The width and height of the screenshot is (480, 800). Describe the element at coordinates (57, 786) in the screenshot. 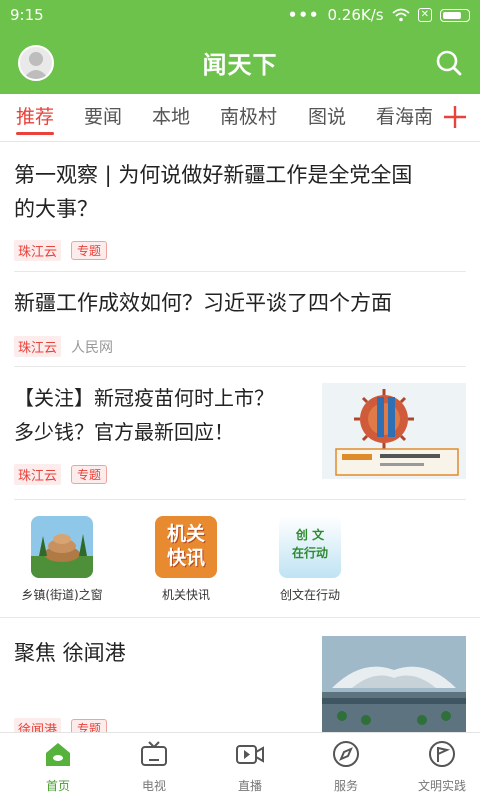

I see `nav-label: 首页` at that location.